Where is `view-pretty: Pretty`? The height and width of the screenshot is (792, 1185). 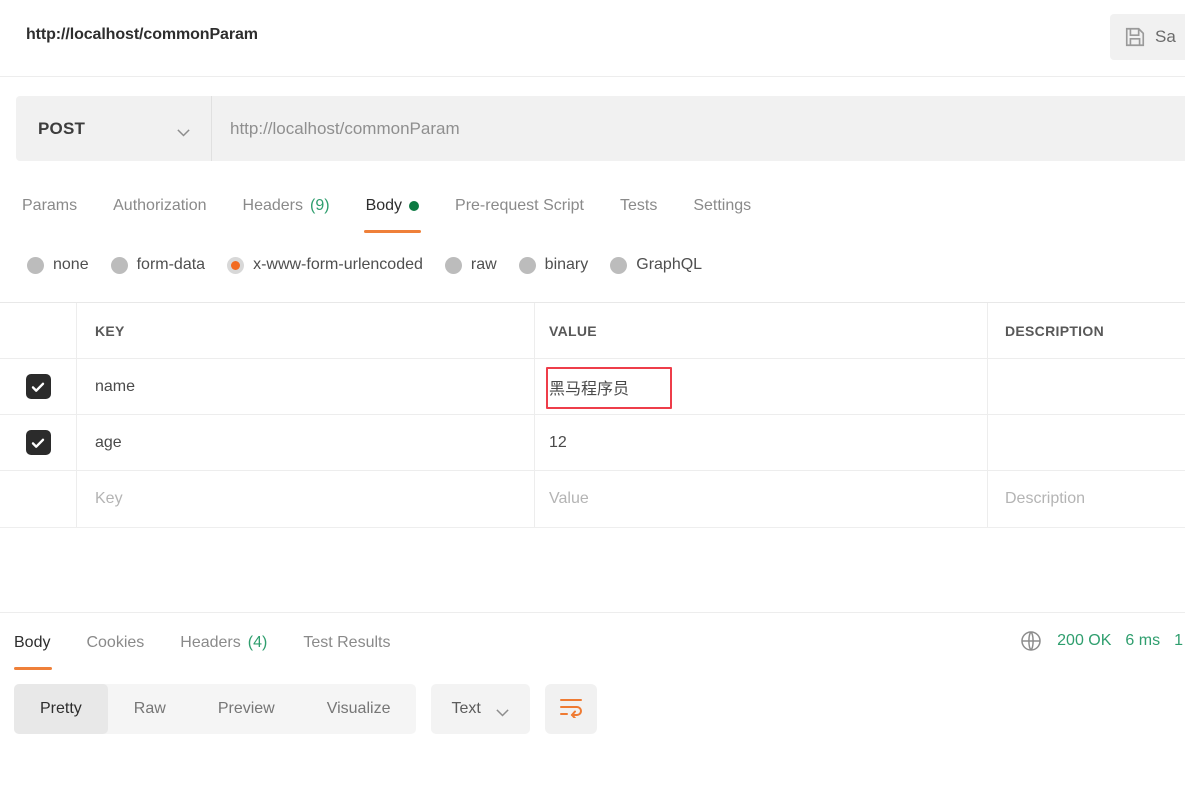
view-pretty: Pretty is located at coordinates (61, 709).